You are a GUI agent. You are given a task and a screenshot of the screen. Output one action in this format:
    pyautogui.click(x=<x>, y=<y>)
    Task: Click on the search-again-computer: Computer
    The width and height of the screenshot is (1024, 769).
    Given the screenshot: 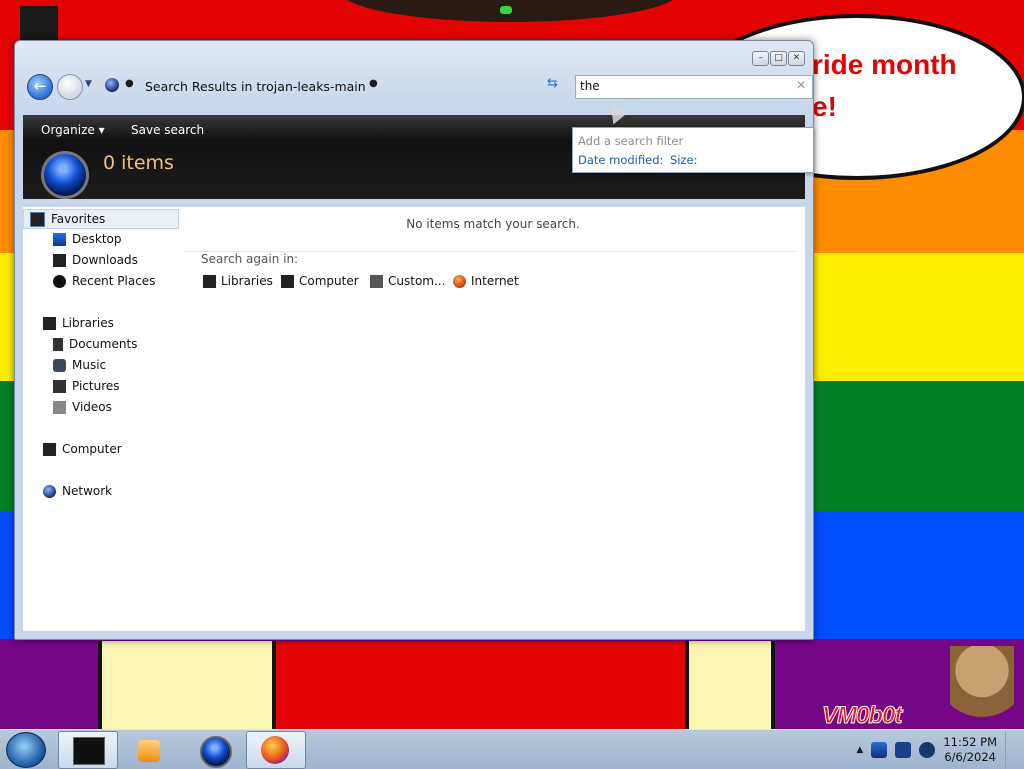 What is the action you would take?
    pyautogui.click(x=320, y=281)
    